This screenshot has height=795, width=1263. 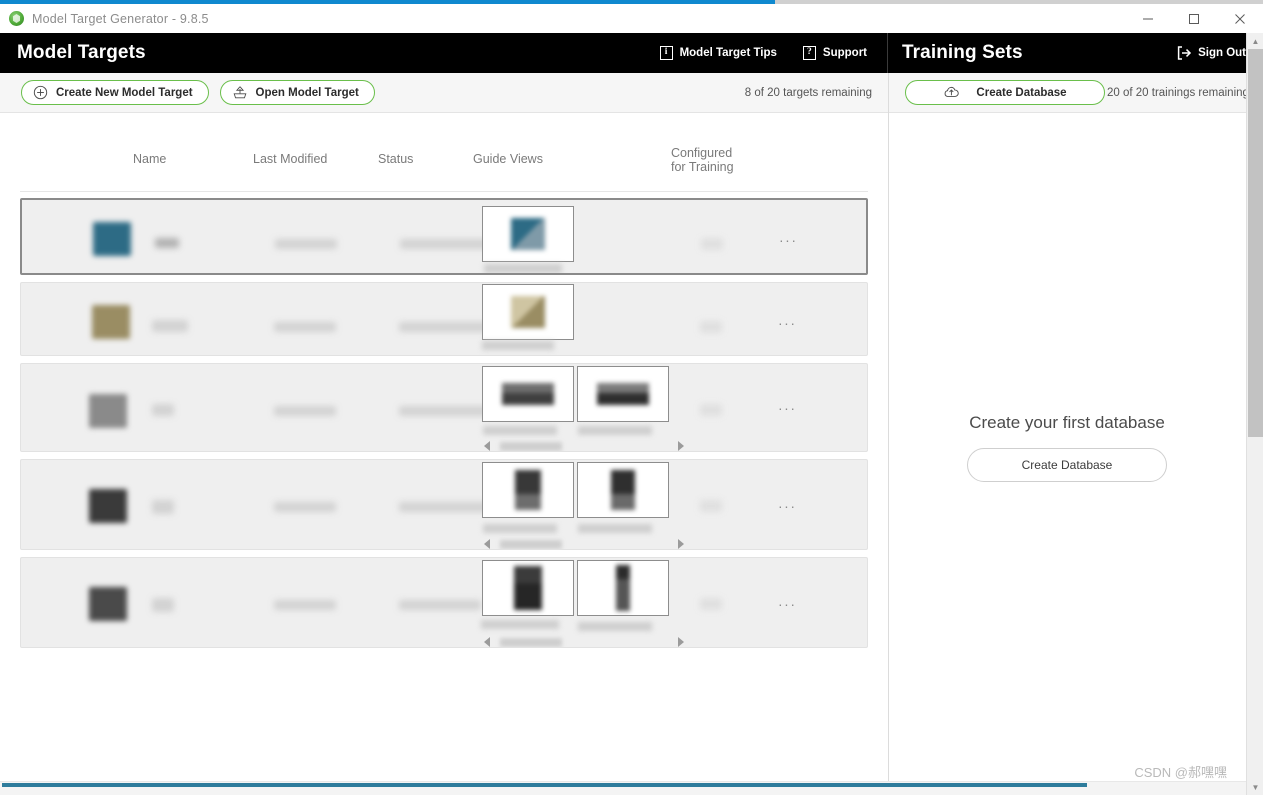 What do you see at coordinates (387, 2) in the screenshot?
I see `top-progress-fill` at bounding box center [387, 2].